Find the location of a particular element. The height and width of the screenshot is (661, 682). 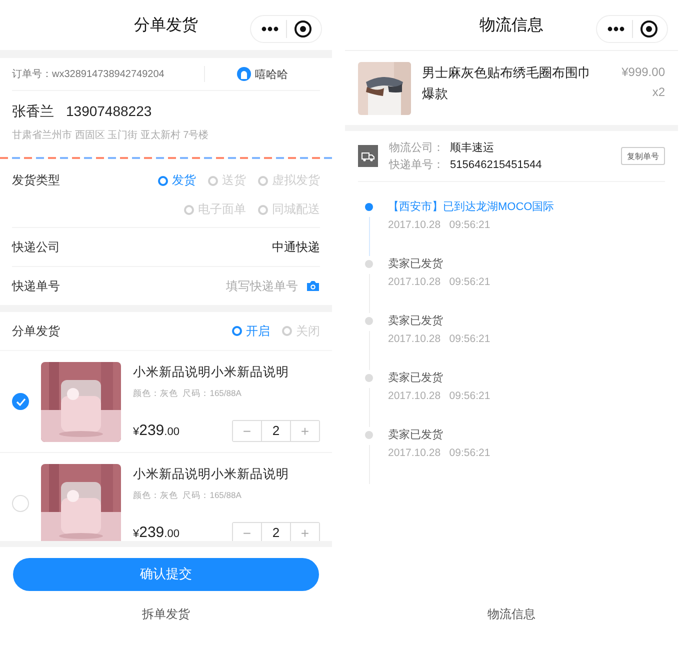

recipient-address: 甘肃省兰州市 西固区 玉门街 亚太新村 7号楼 is located at coordinates (111, 135).